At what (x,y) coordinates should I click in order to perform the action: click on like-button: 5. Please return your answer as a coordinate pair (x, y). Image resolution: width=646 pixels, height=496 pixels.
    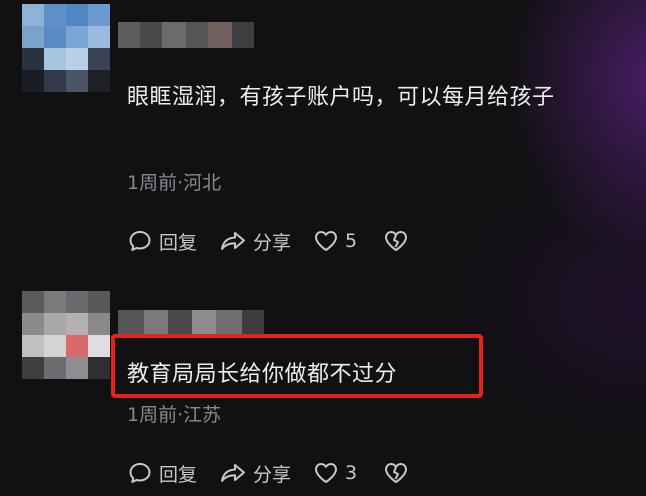
    Looking at the image, I should click on (335, 241).